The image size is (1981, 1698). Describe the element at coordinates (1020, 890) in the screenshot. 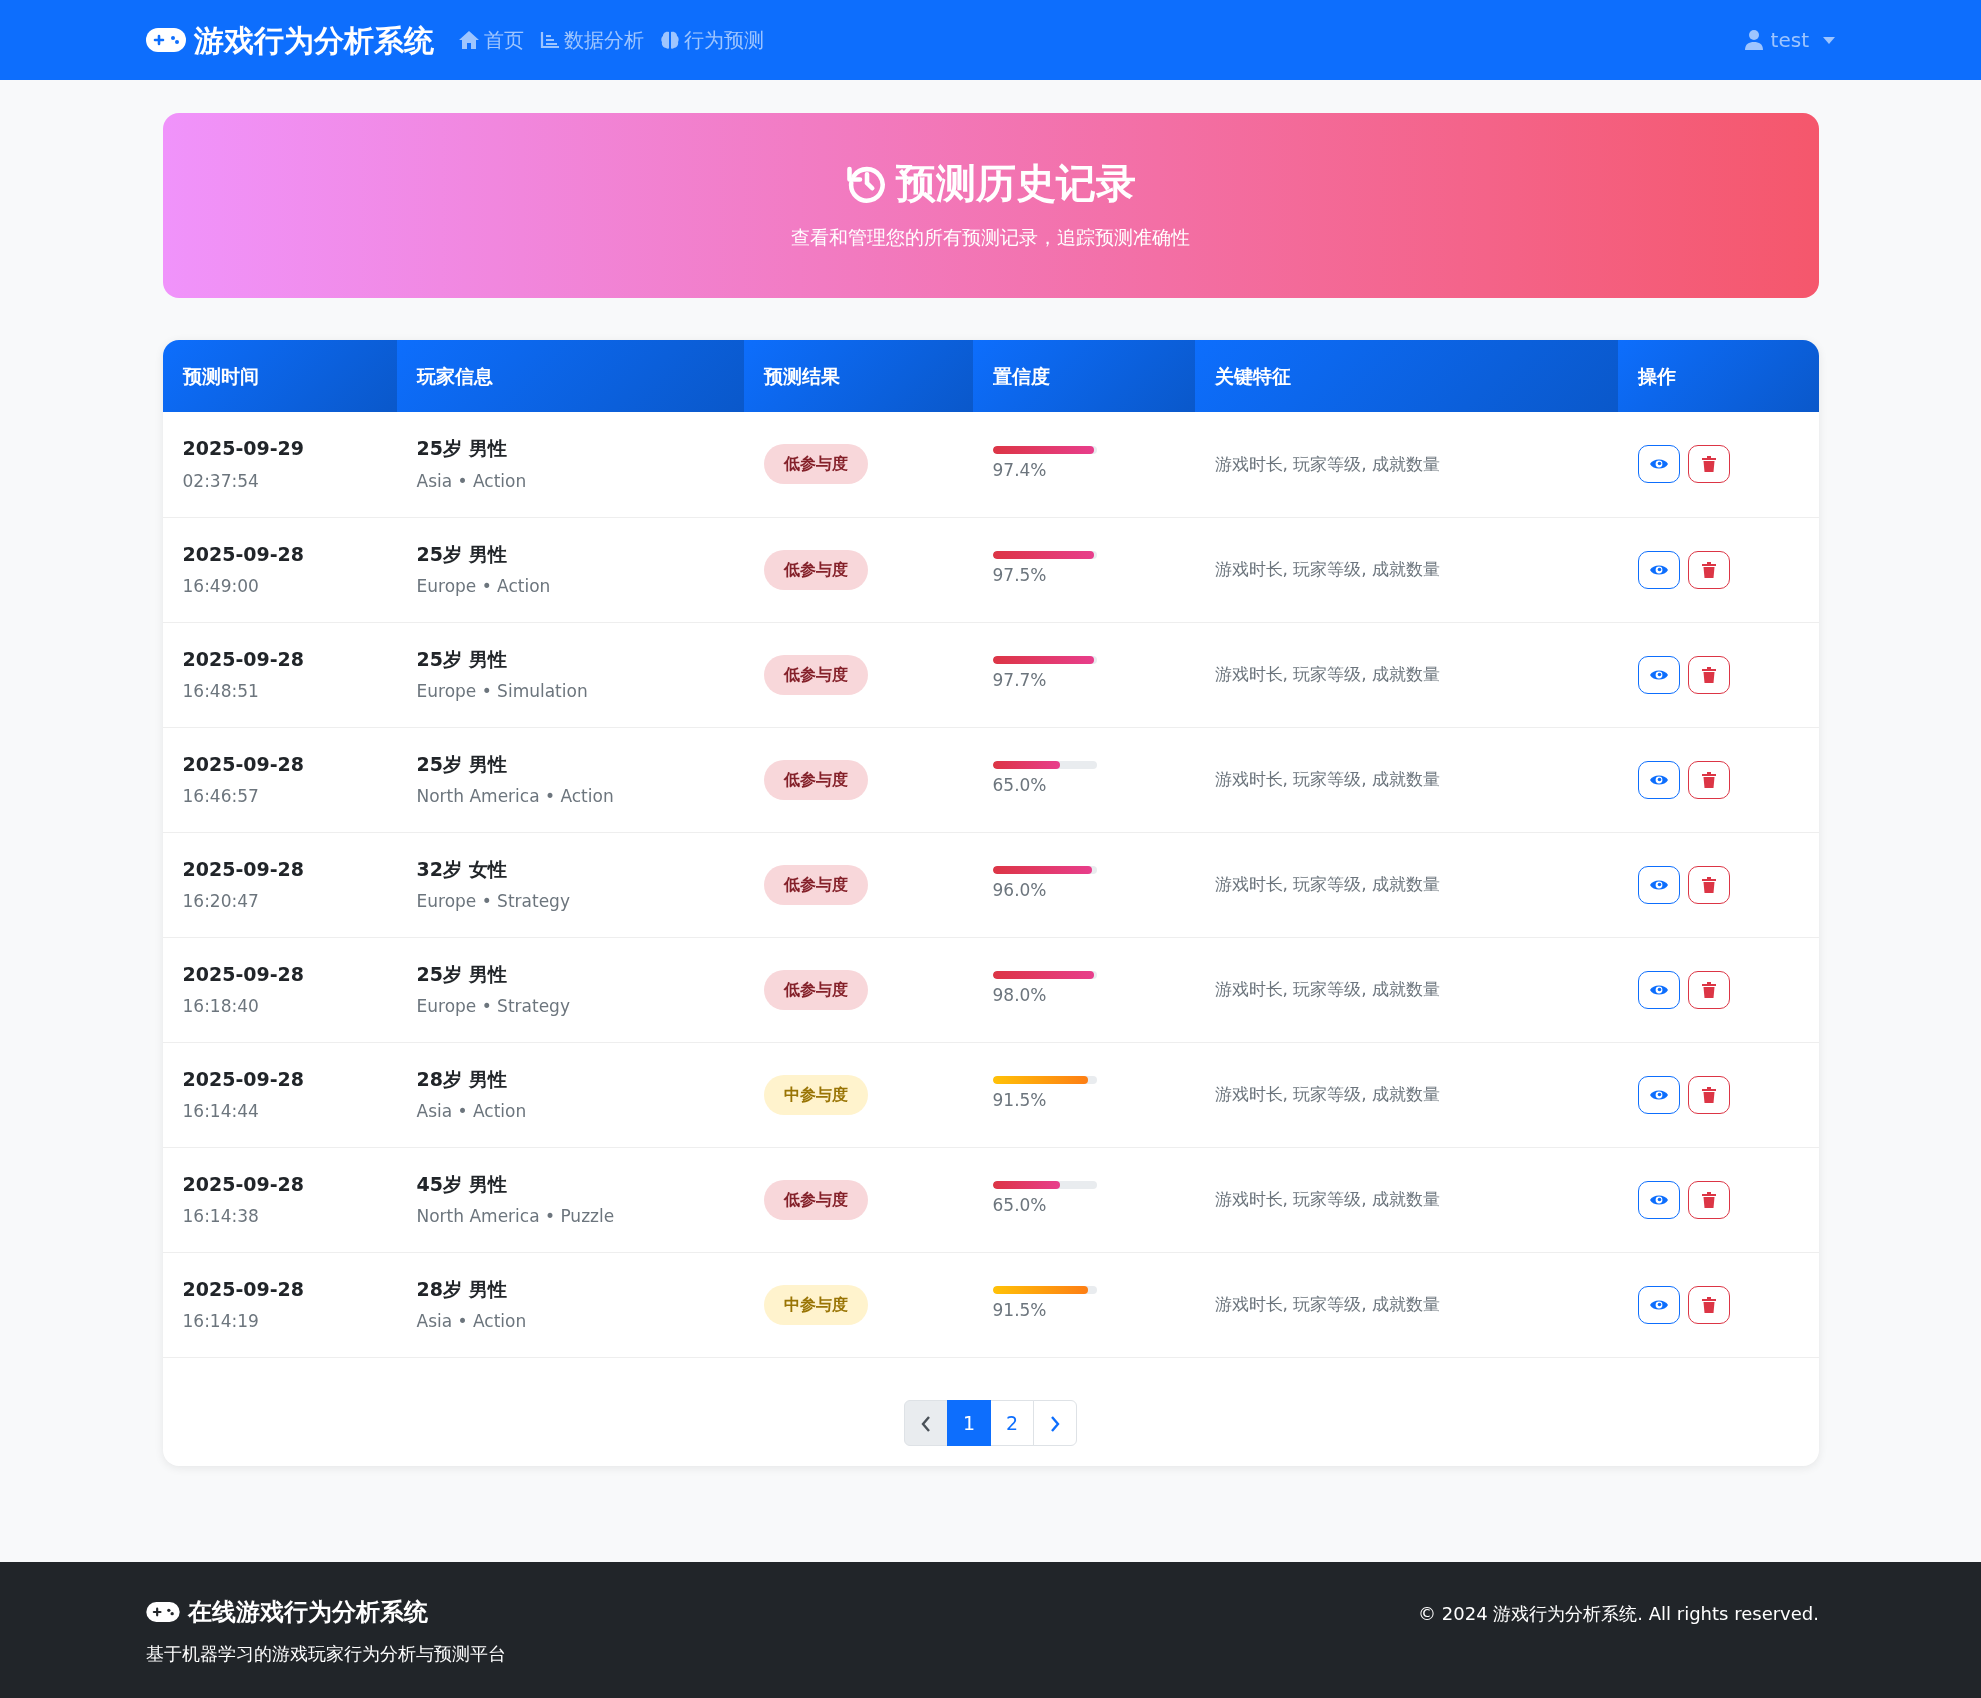

I see `confidence-reading: 96.0%` at that location.